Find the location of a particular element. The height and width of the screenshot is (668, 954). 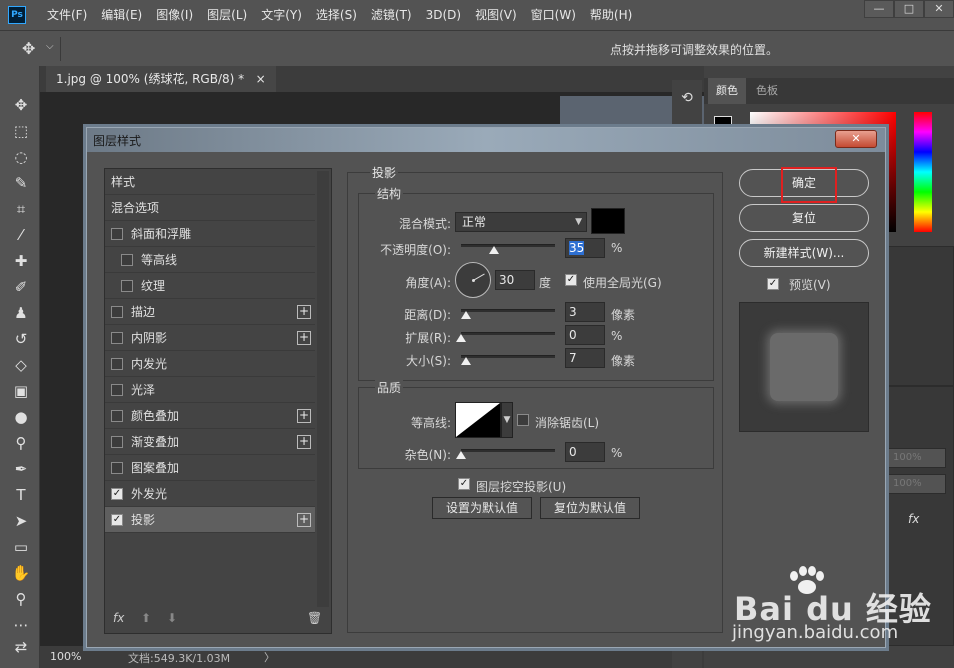

move-tool-icon: ✥ is located at coordinates (28, 48).